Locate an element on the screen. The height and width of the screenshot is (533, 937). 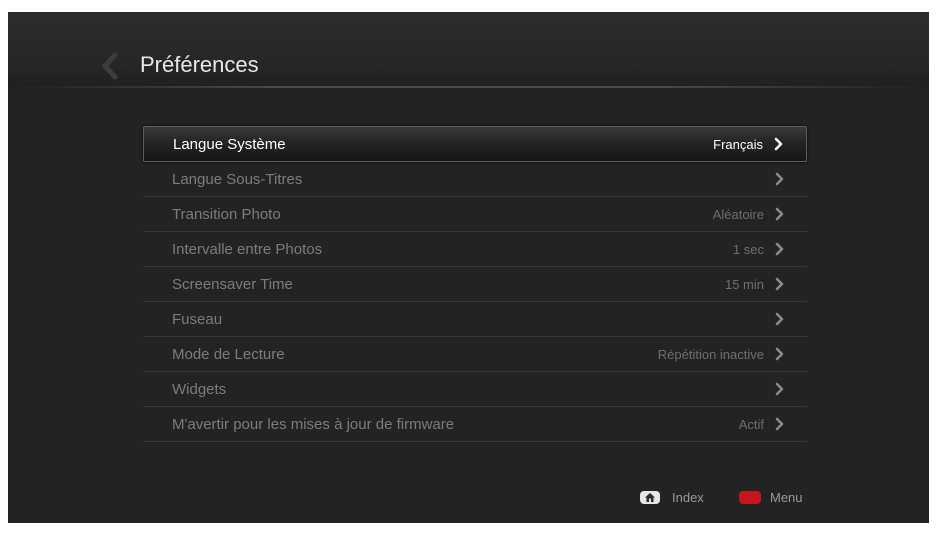
setting-value: Français is located at coordinates (738, 144).